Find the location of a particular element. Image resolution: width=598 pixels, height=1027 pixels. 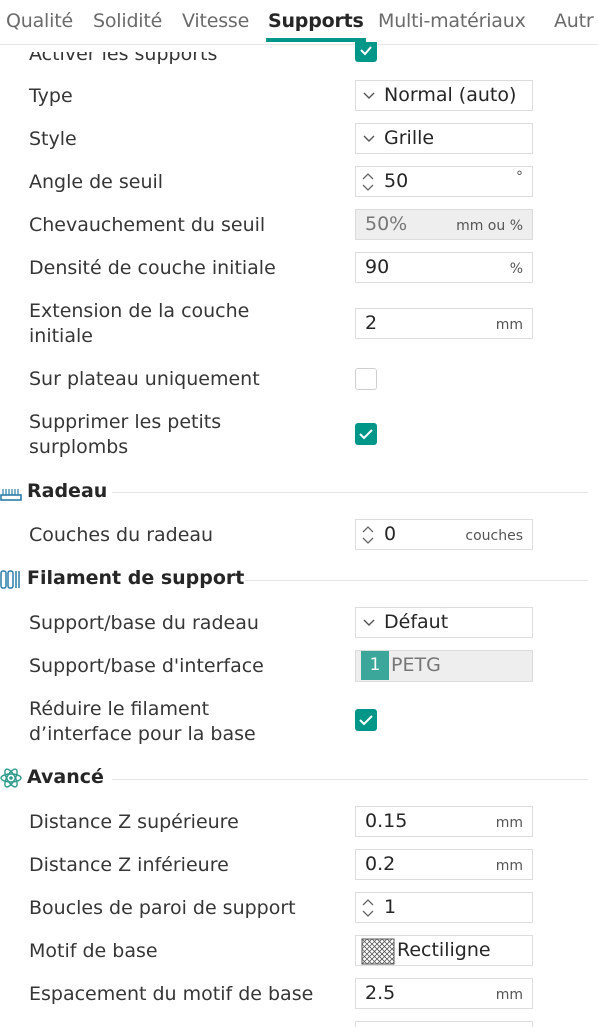

type-select: Normal (auto) is located at coordinates (444, 95).